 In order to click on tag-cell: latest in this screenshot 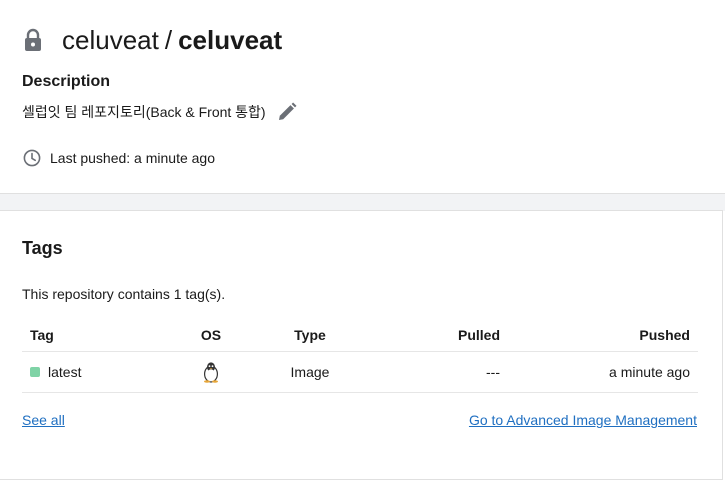, I will do `click(55, 372)`.